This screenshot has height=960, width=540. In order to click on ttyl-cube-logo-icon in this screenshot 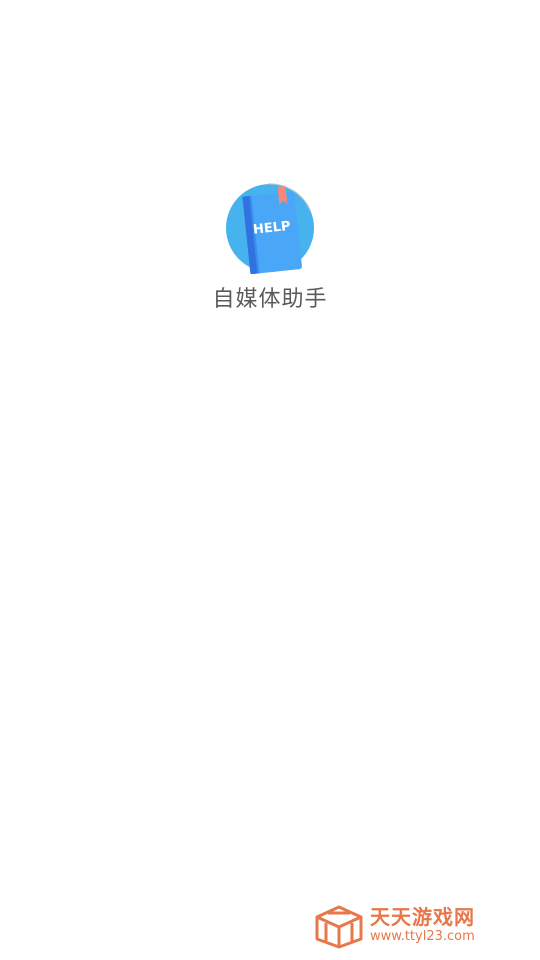, I will do `click(339, 927)`.